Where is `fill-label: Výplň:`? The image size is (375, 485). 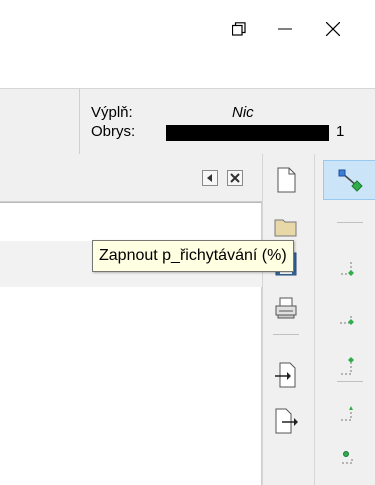 fill-label: Výplň: is located at coordinates (112, 112).